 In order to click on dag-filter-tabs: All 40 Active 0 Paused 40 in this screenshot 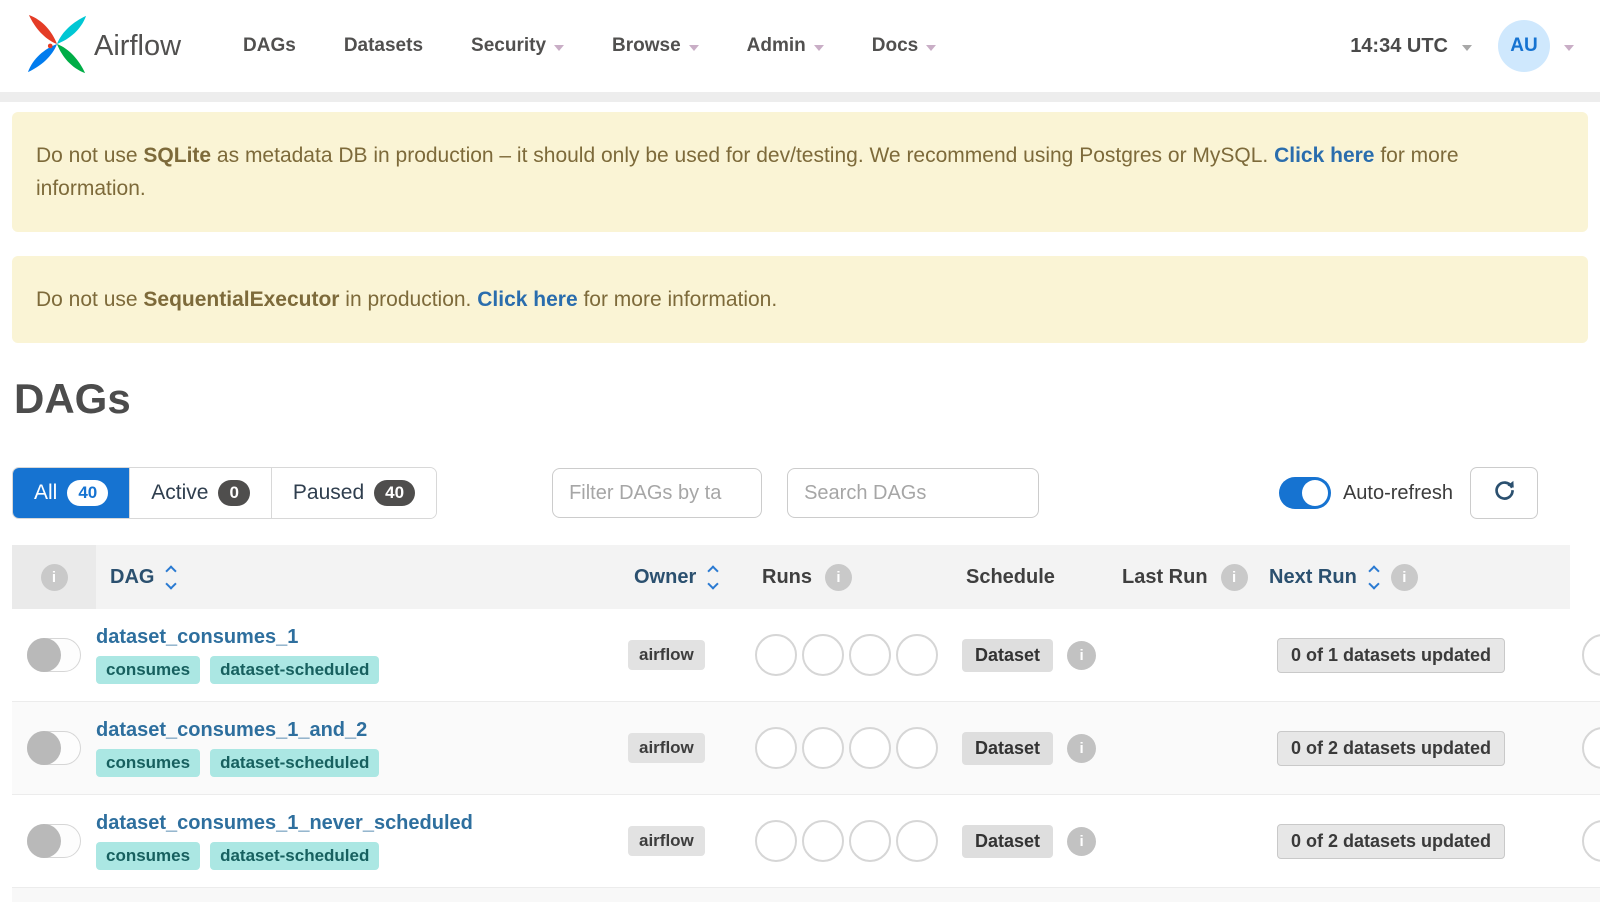, I will do `click(225, 493)`.